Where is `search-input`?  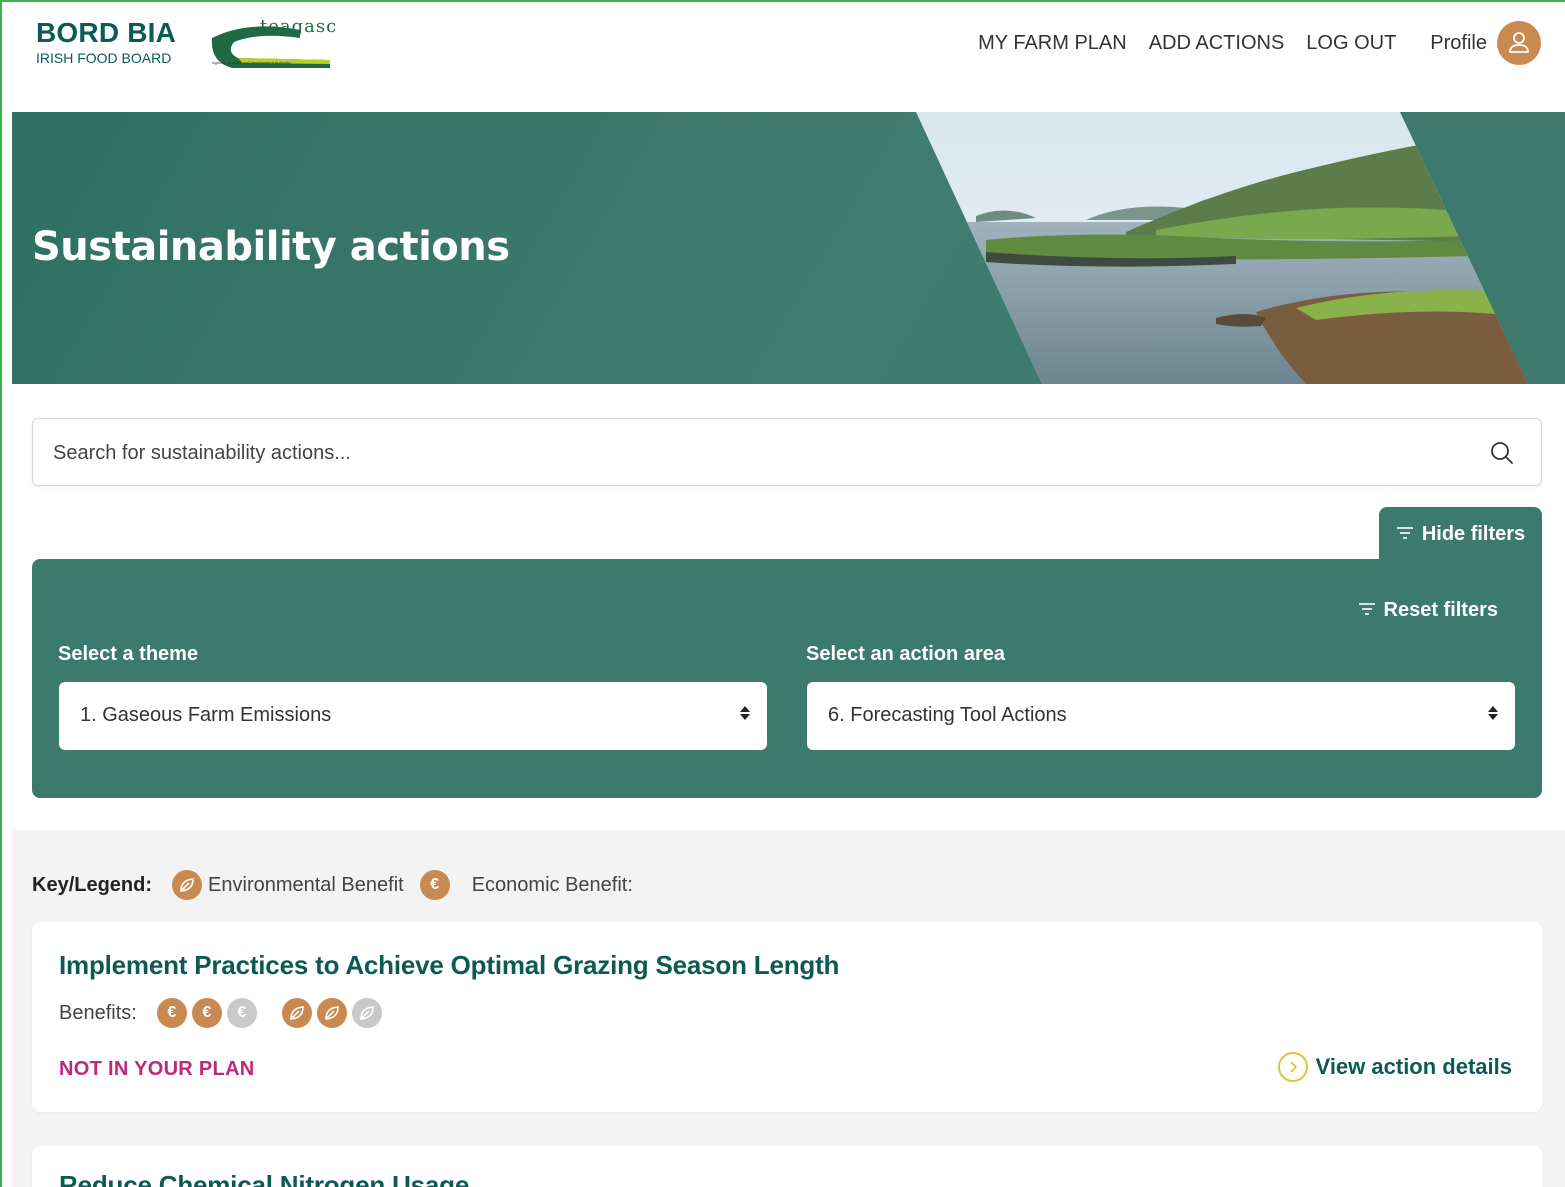
search-input is located at coordinates (753, 453).